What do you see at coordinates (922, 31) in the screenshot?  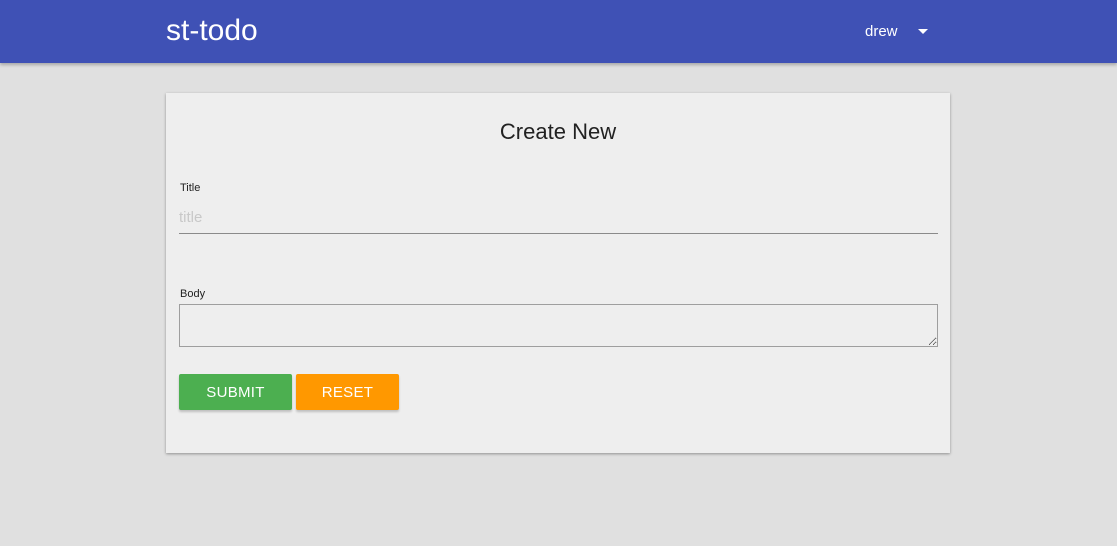 I see `caret-down-icon` at bounding box center [922, 31].